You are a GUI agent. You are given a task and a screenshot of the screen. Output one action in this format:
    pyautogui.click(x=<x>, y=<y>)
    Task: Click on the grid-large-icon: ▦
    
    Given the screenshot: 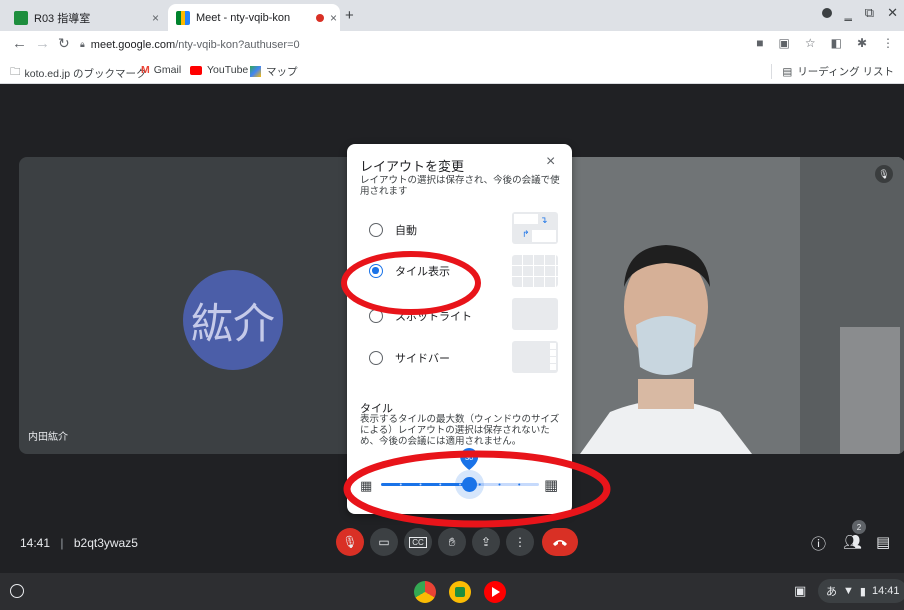 What is the action you would take?
    pyautogui.click(x=551, y=485)
    